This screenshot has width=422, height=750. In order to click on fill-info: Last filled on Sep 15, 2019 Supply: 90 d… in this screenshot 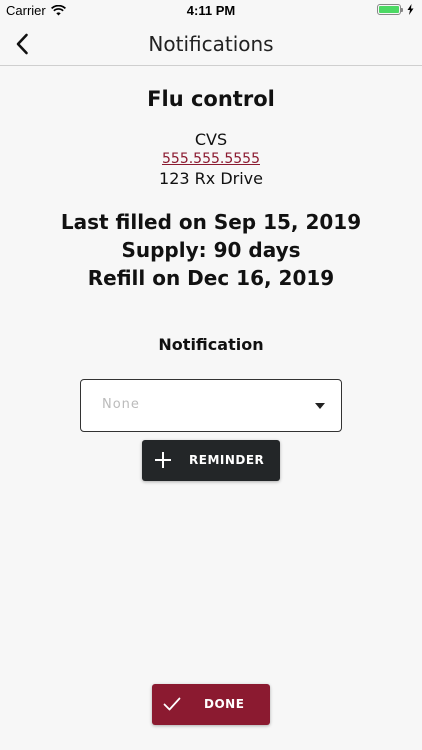, I will do `click(211, 250)`.